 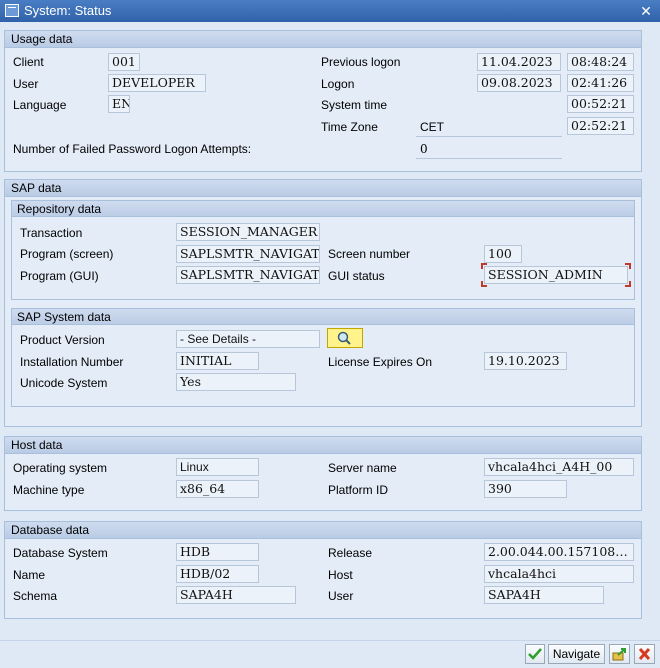 I want to click on screen-number-field: 100, so click(x=503, y=254).